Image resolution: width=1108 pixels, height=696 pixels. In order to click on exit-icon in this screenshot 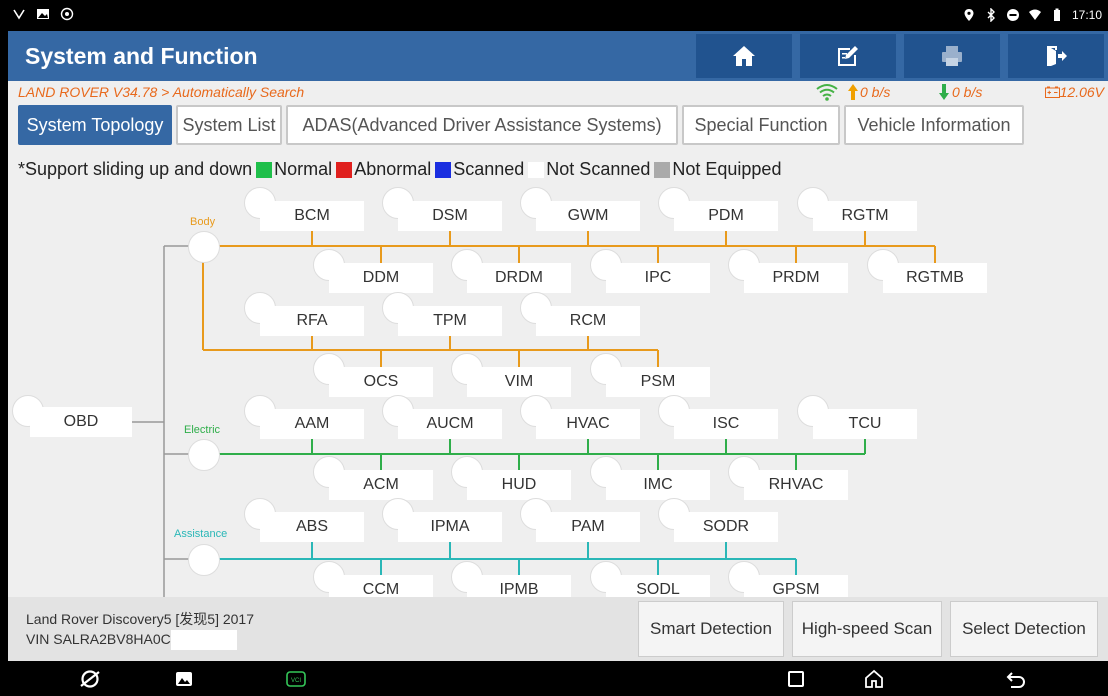, I will do `click(1057, 56)`.